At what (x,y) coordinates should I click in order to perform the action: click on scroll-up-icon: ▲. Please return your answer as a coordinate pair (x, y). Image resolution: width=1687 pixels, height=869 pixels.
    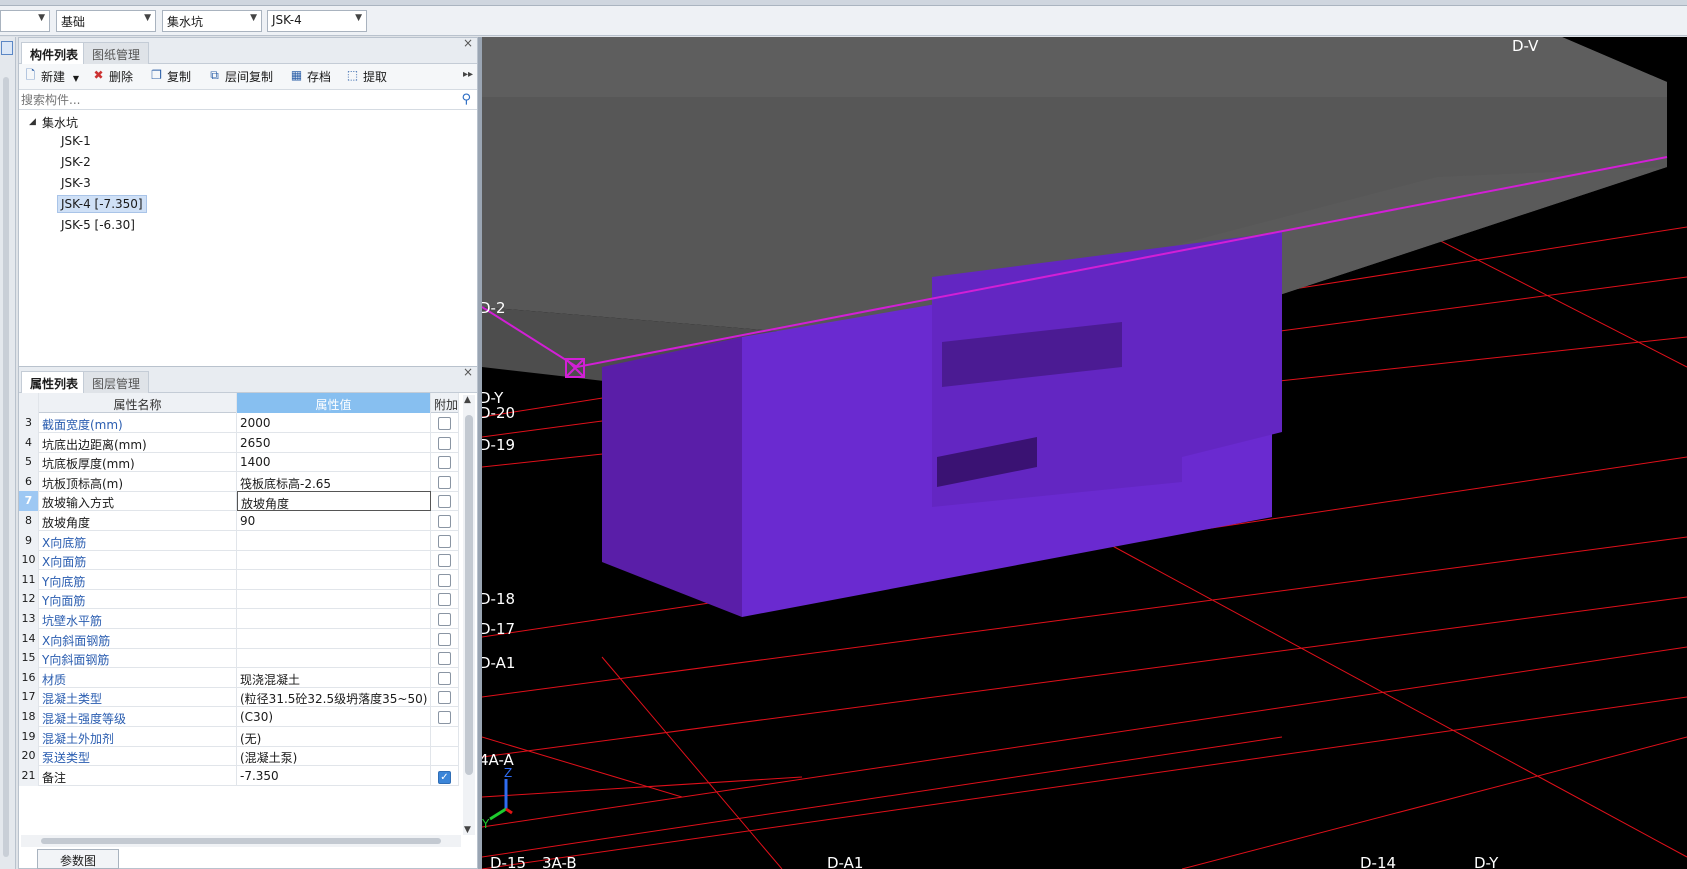
    Looking at the image, I should click on (467, 400).